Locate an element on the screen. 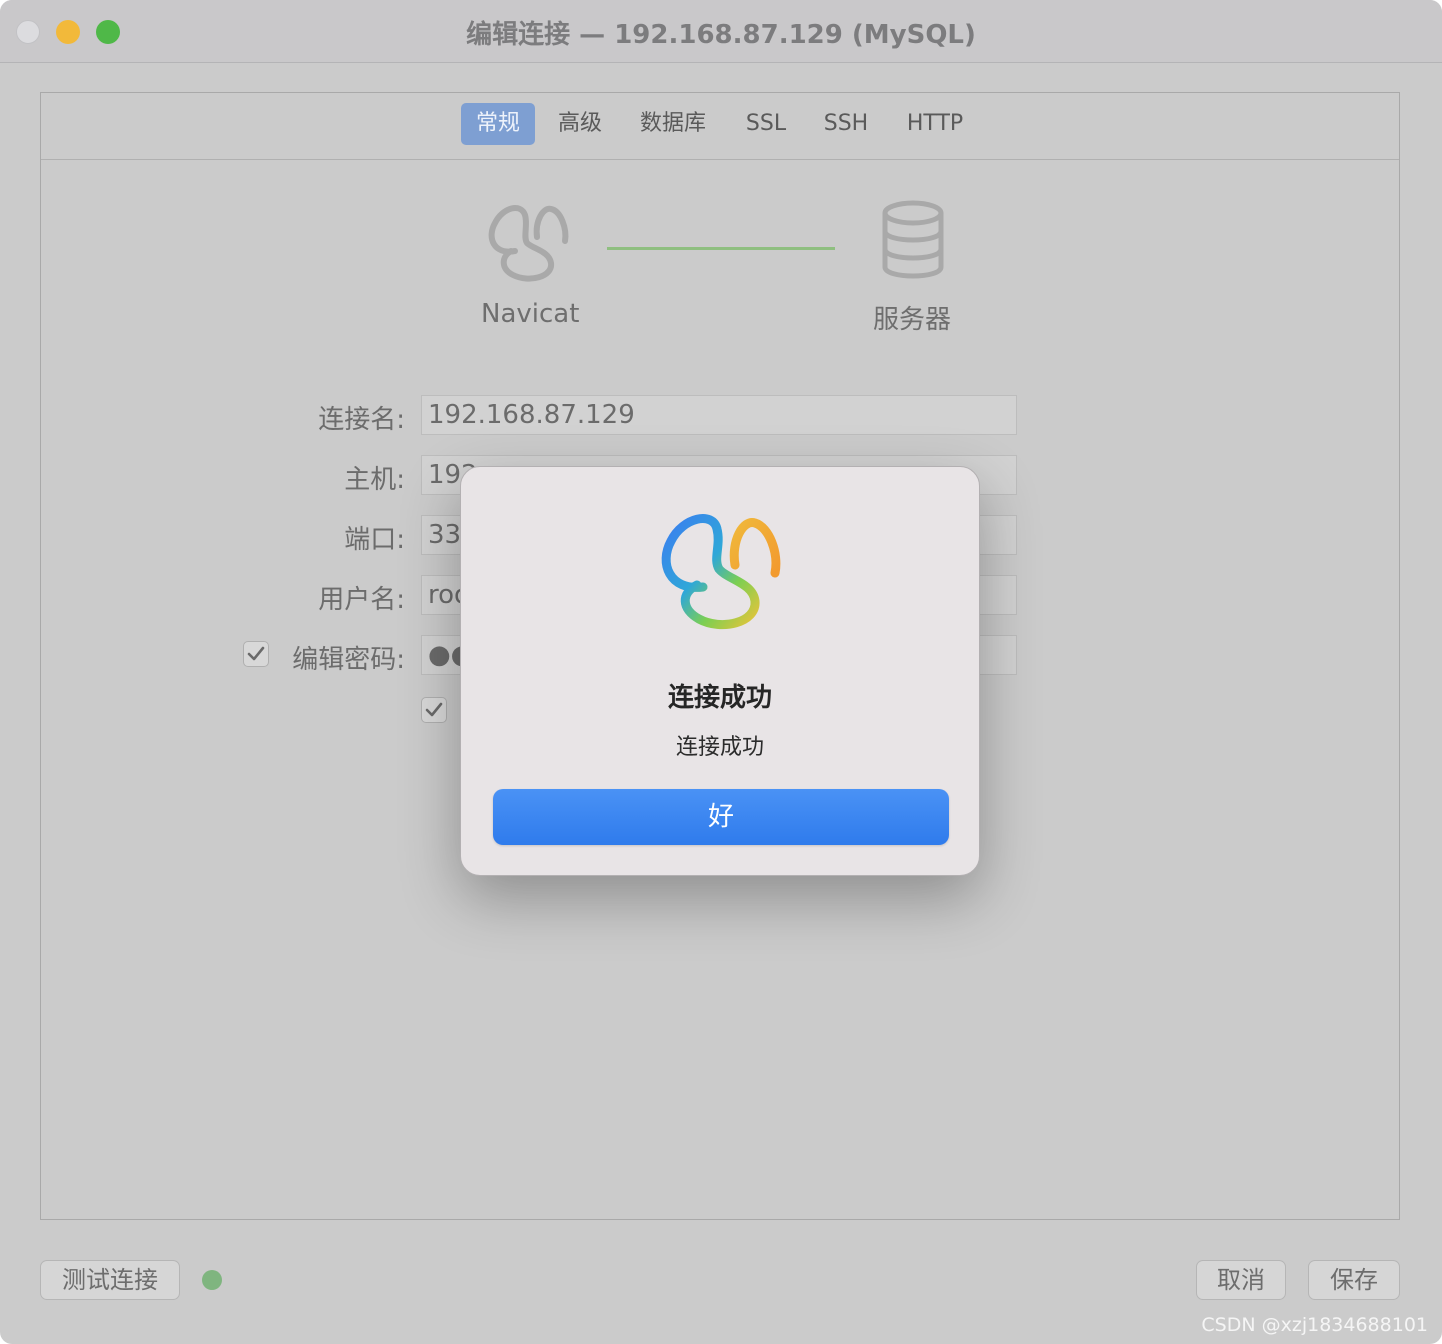 The width and height of the screenshot is (1442, 1344). watermark: CSDN @xzj1834688101 is located at coordinates (1314, 1325).